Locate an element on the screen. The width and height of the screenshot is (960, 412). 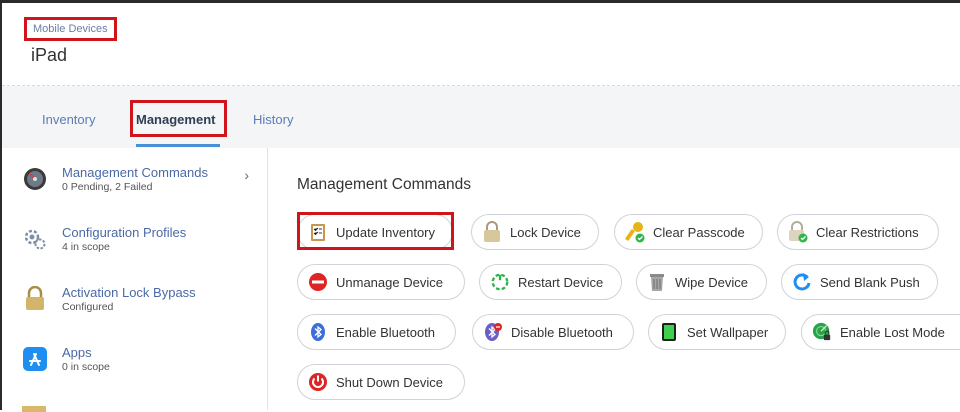
set-wallpaper-button: Set Wallpaper is located at coordinates (717, 332).